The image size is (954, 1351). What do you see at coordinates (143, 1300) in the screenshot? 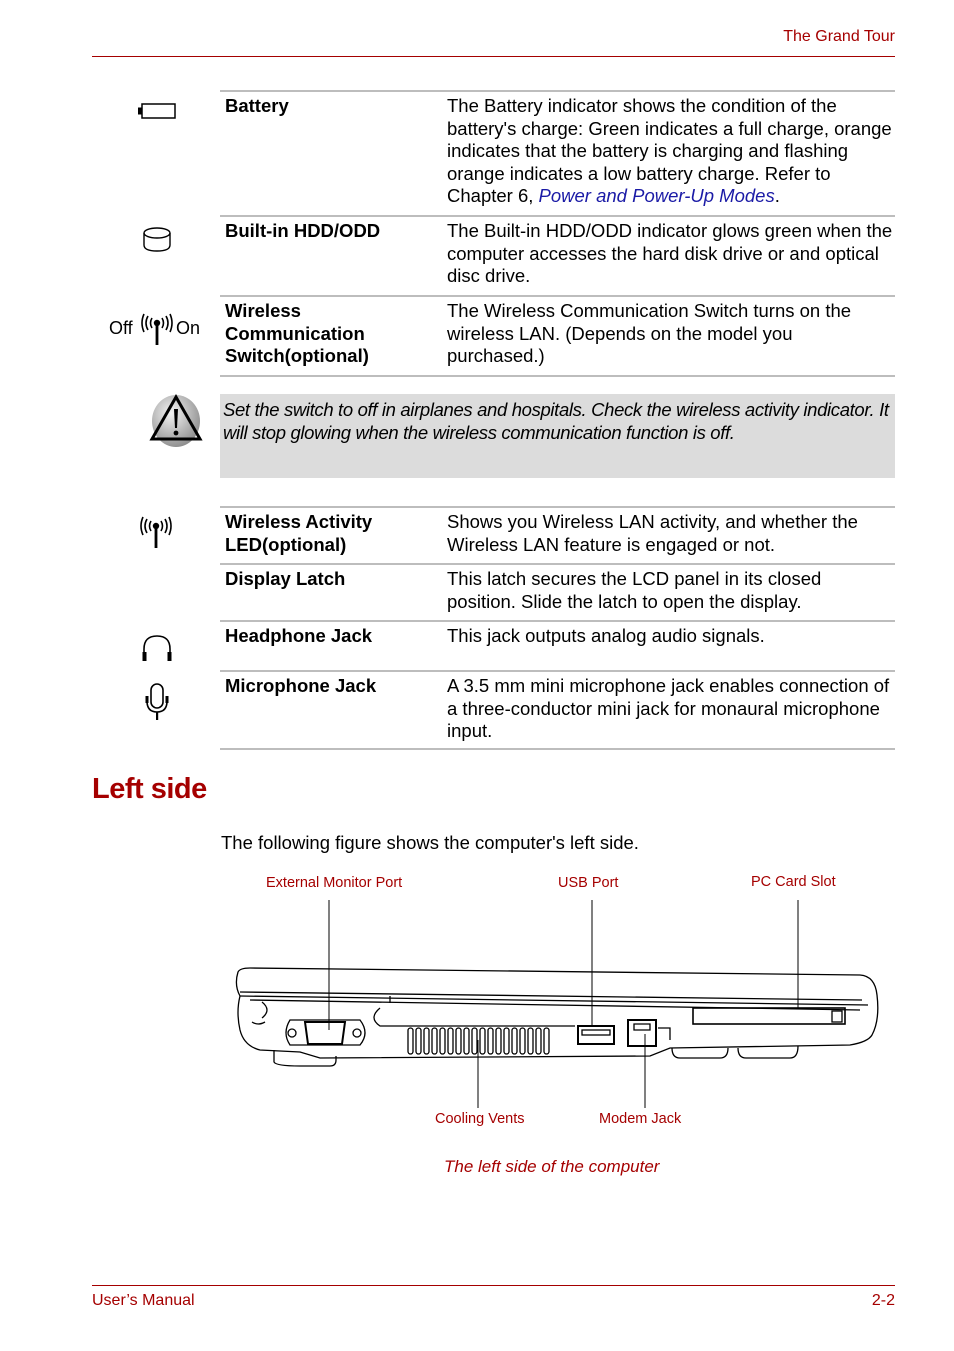
I see `footer-manual-title: User’s Manual` at bounding box center [143, 1300].